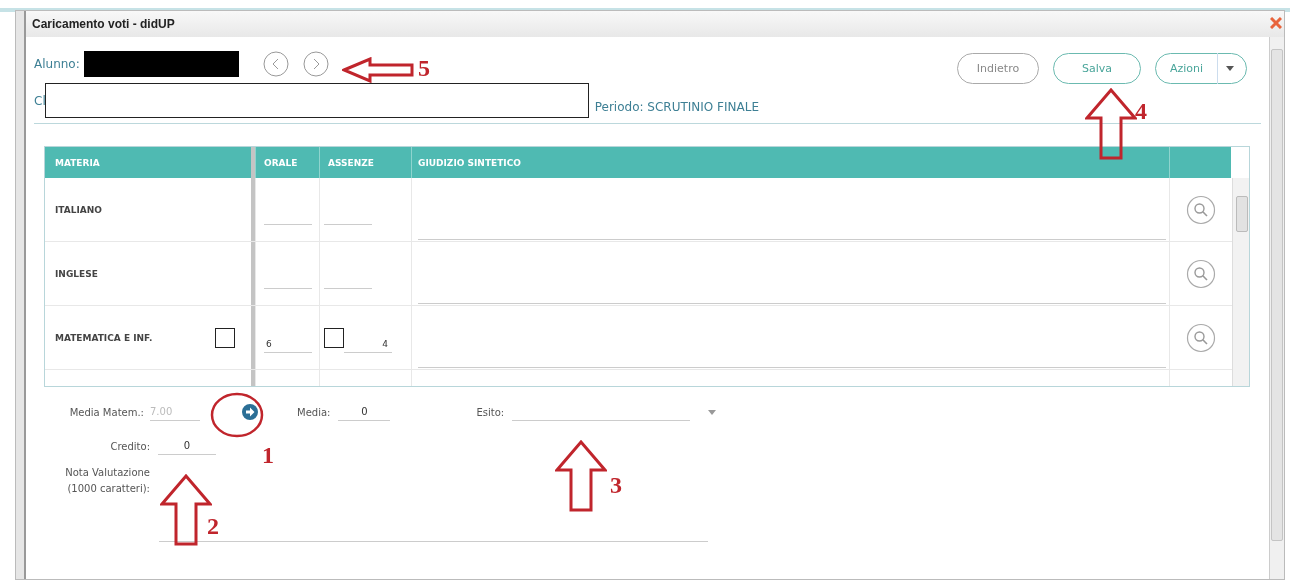 The height and width of the screenshot is (585, 1290). What do you see at coordinates (287, 162) in the screenshot?
I see `column-header: ORALE` at bounding box center [287, 162].